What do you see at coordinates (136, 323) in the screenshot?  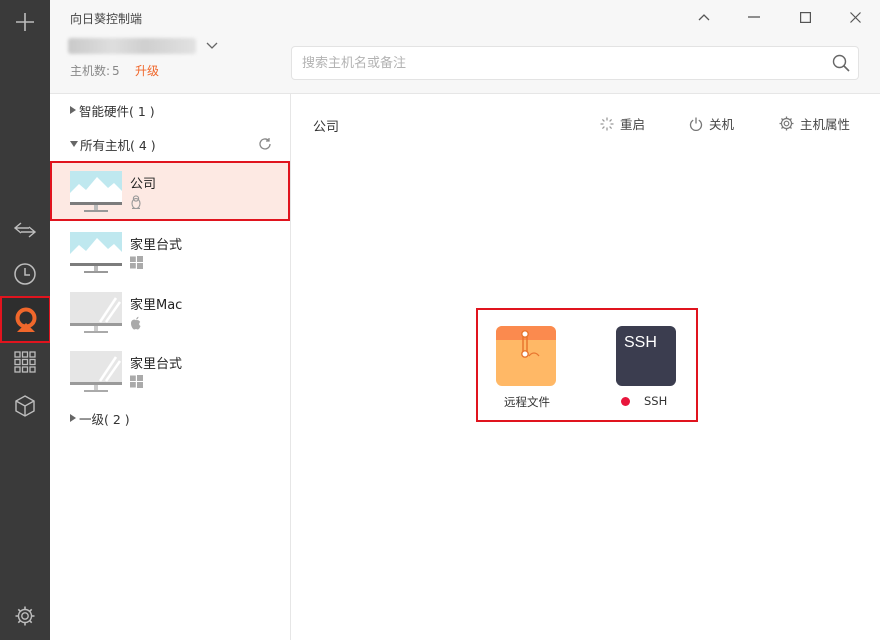 I see `apple-icon` at bounding box center [136, 323].